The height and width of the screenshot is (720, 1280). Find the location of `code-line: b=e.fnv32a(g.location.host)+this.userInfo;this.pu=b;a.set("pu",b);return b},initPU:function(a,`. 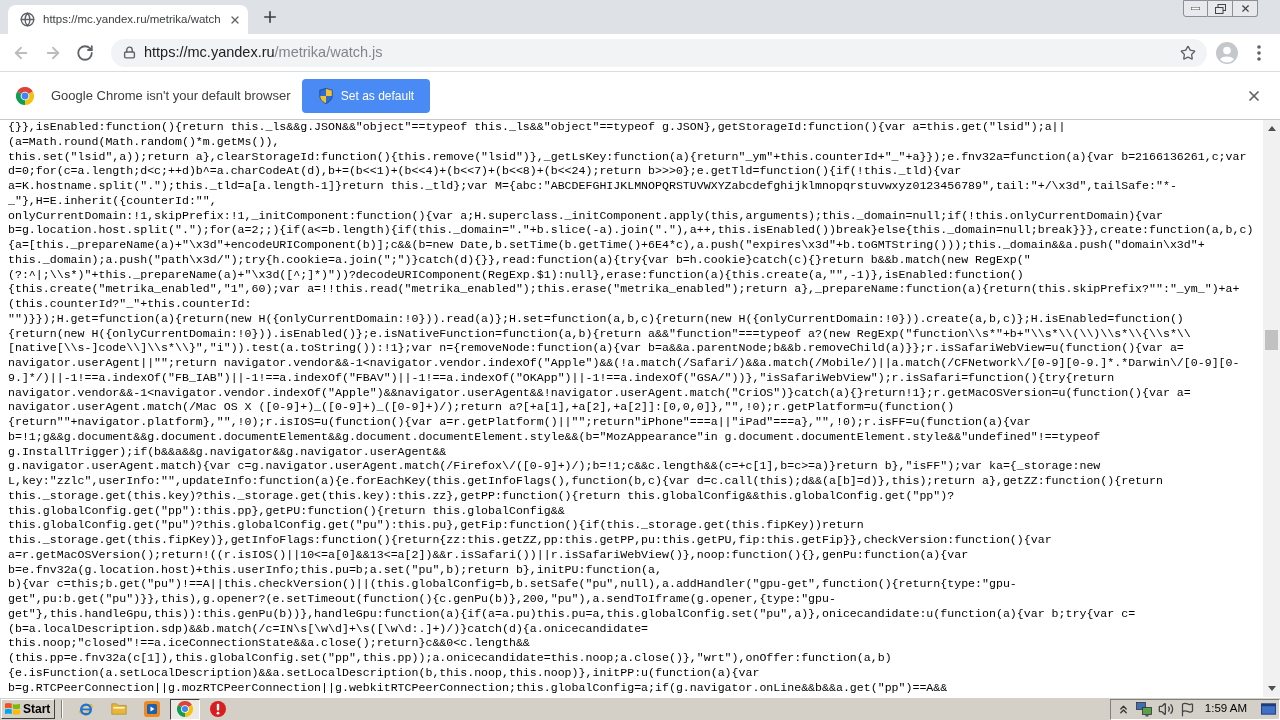

code-line: b=e.fnv32a(g.location.host)+this.userInfo;this.pu=b;a.set("pu",b);return b},initPU:function(a, is located at coordinates (335, 570).